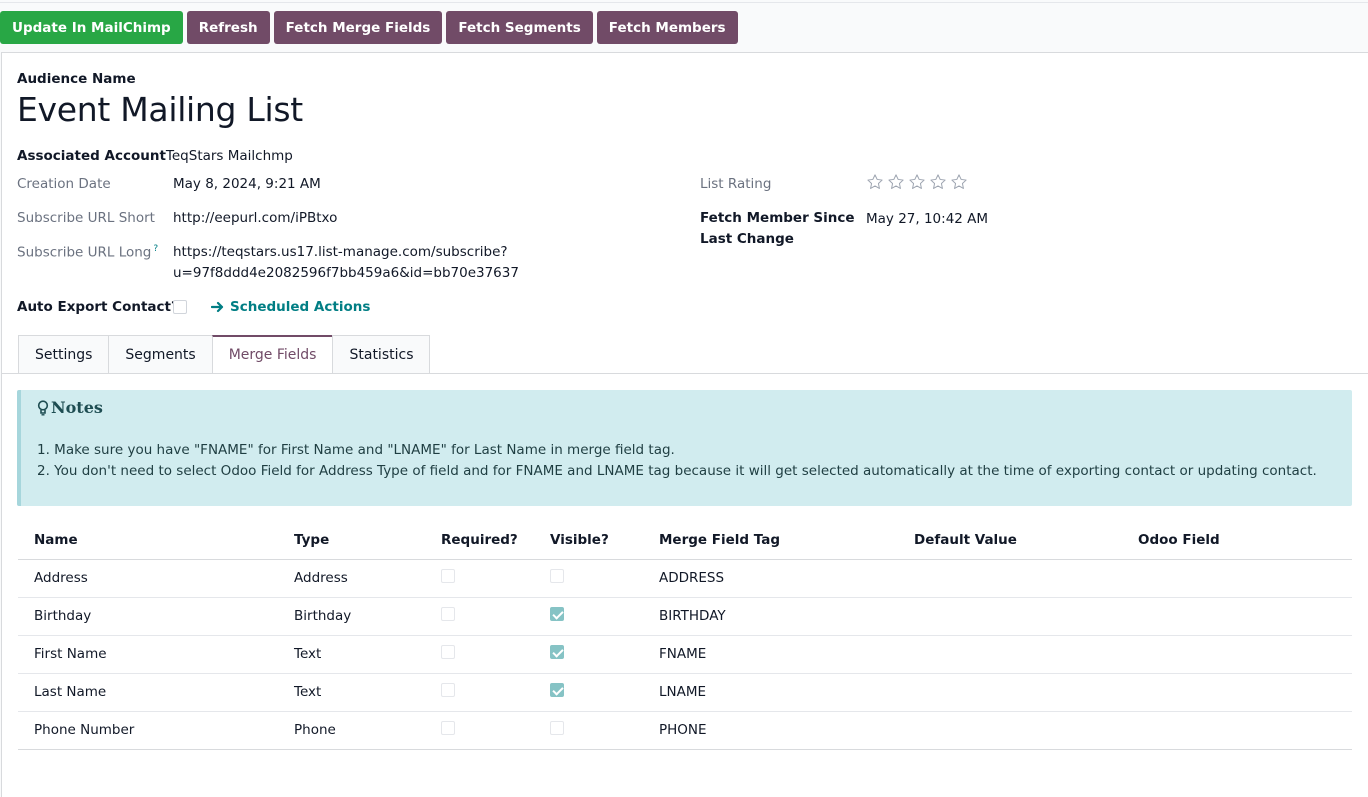  Describe the element at coordinates (736, 184) in the screenshot. I see `list-rating-label: List Rating` at that location.